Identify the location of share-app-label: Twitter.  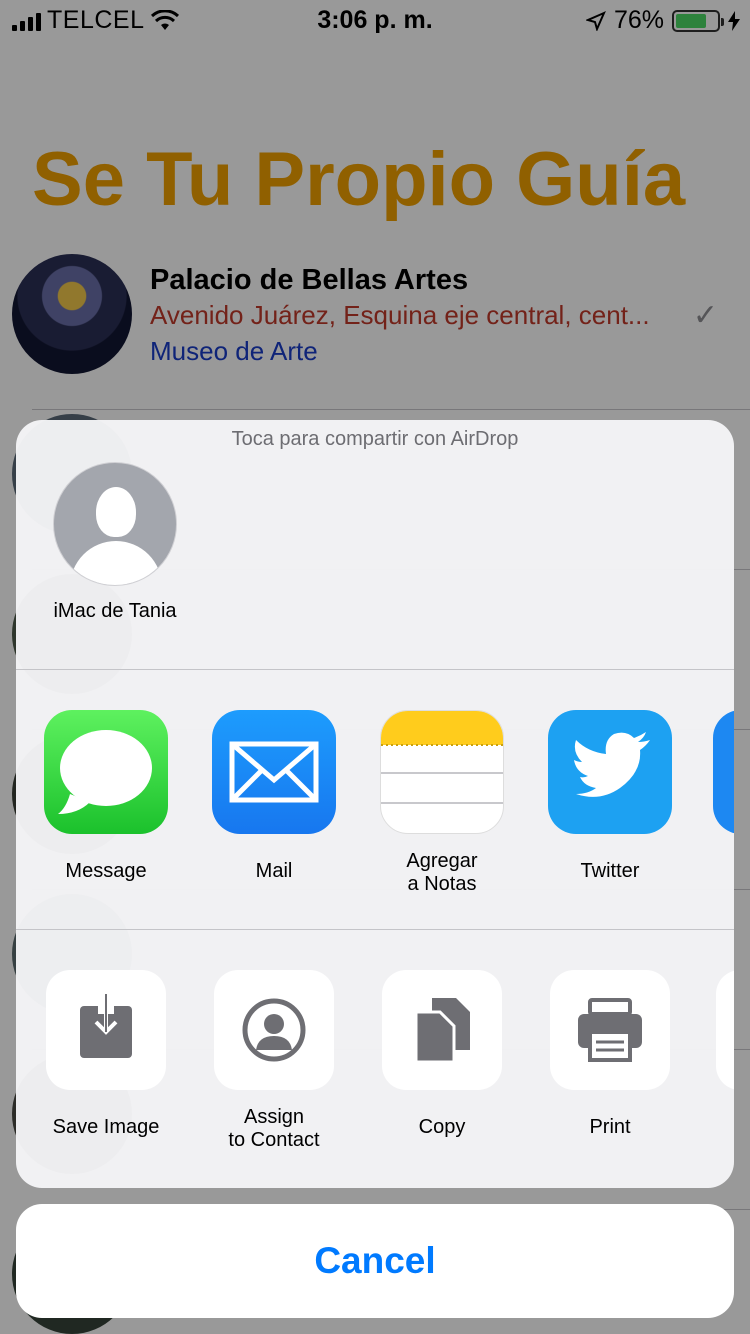
(610, 871).